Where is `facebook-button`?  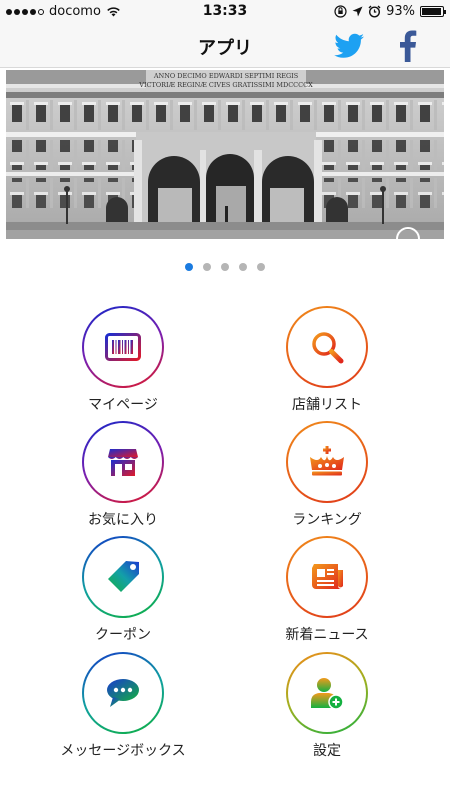 facebook-button is located at coordinates (407, 46).